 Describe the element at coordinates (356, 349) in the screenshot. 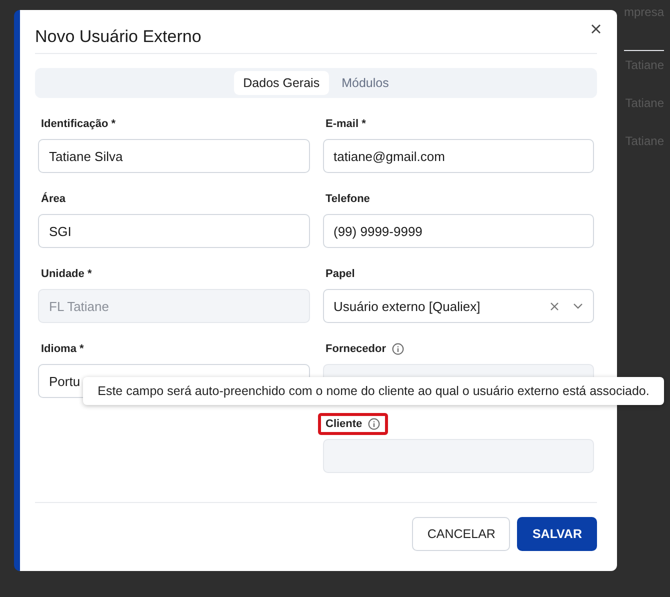

I see `field-label: Fornecedor` at that location.